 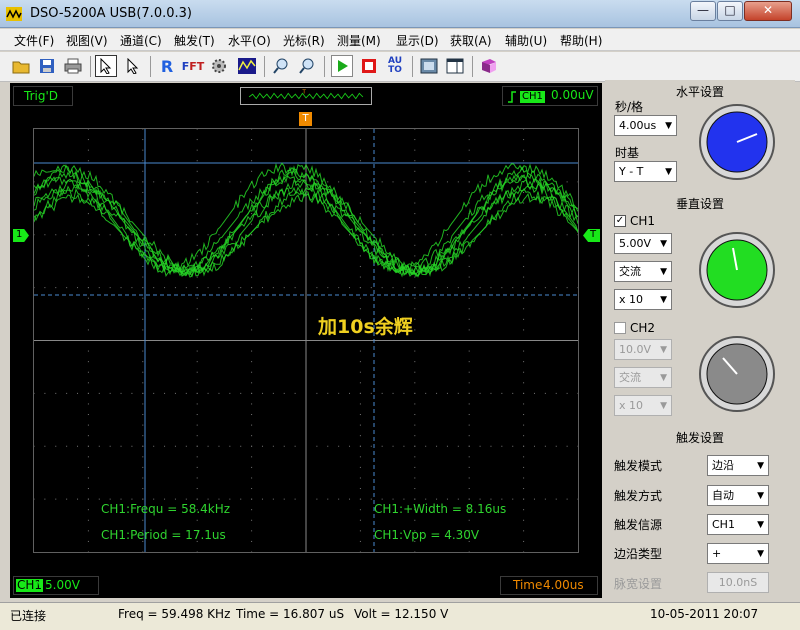 I want to click on menu-channel: 通道(C), so click(x=141, y=40).